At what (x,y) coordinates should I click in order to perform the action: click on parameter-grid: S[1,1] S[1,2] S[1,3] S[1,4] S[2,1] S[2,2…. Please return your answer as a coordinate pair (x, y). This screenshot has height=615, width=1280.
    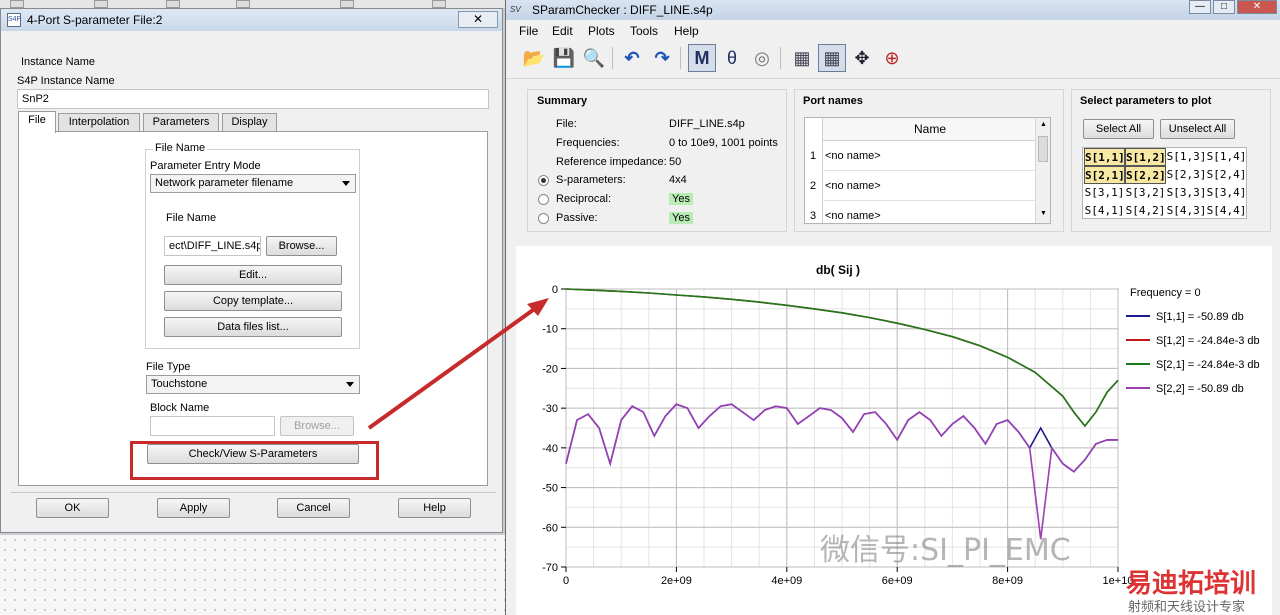
    Looking at the image, I should click on (1164, 183).